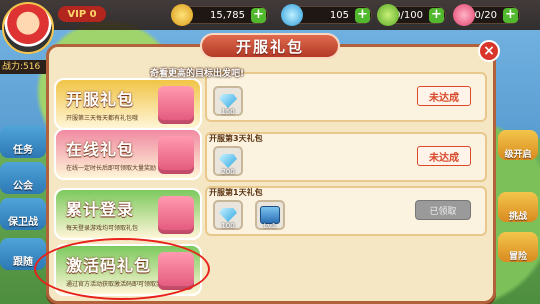 The image size is (540, 304). I want to click on close-icon: ×, so click(489, 51).